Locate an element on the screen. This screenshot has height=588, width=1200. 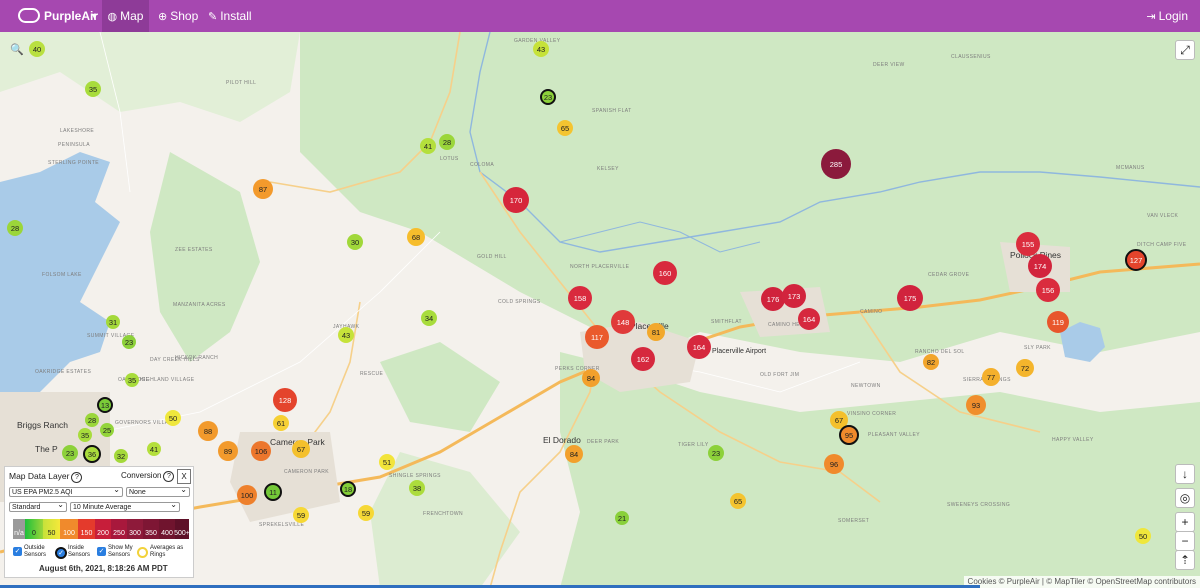
timestamp: August 6th, 2021, 8:18:26 AM PDT is located at coordinates (103, 568).